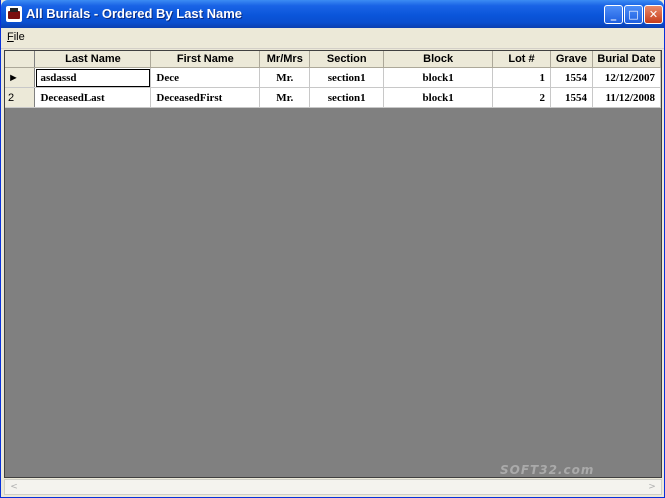 Image resolution: width=665 pixels, height=498 pixels. What do you see at coordinates (10, 37) in the screenshot?
I see `menu-file-mnemonic: F` at bounding box center [10, 37].